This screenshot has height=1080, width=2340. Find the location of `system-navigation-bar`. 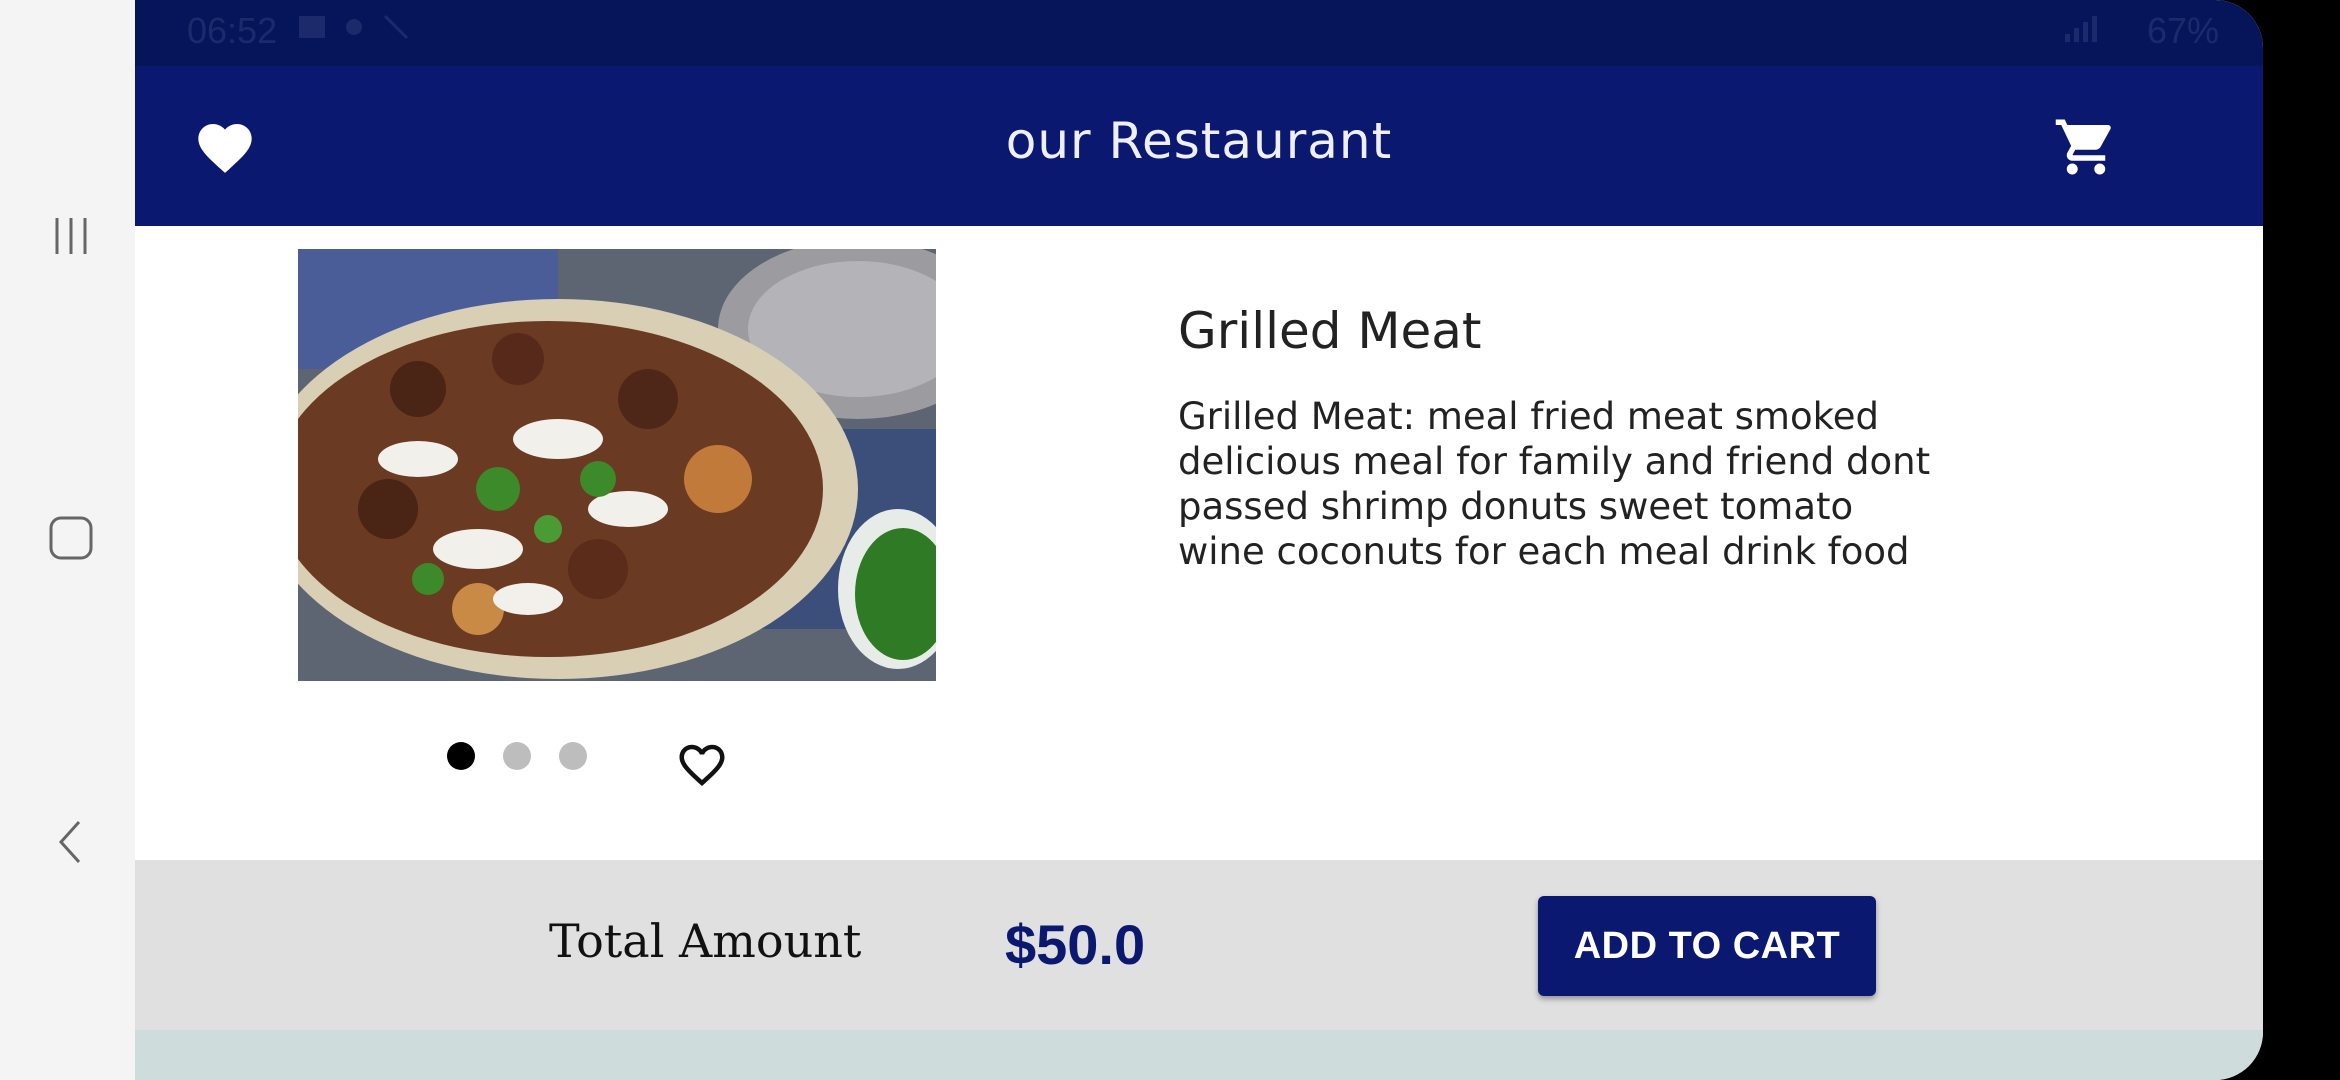

system-navigation-bar is located at coordinates (67, 540).